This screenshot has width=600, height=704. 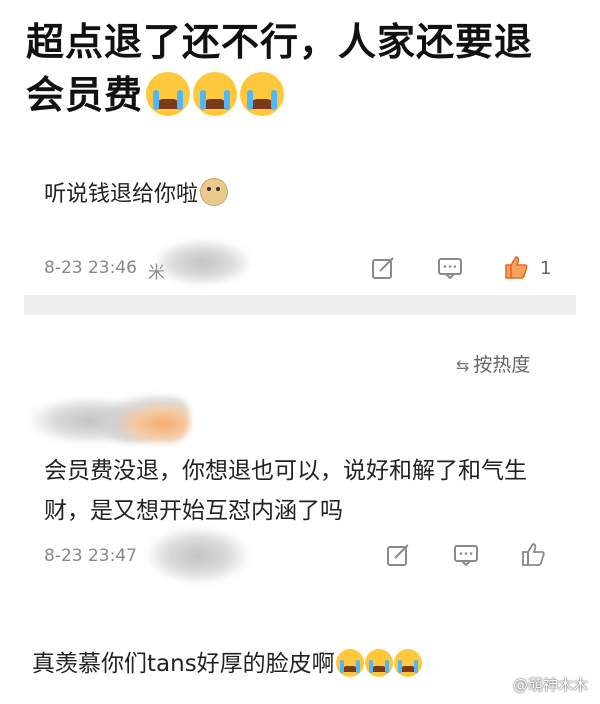 What do you see at coordinates (398, 555) in the screenshot?
I see `comment-2-repost-icon` at bounding box center [398, 555].